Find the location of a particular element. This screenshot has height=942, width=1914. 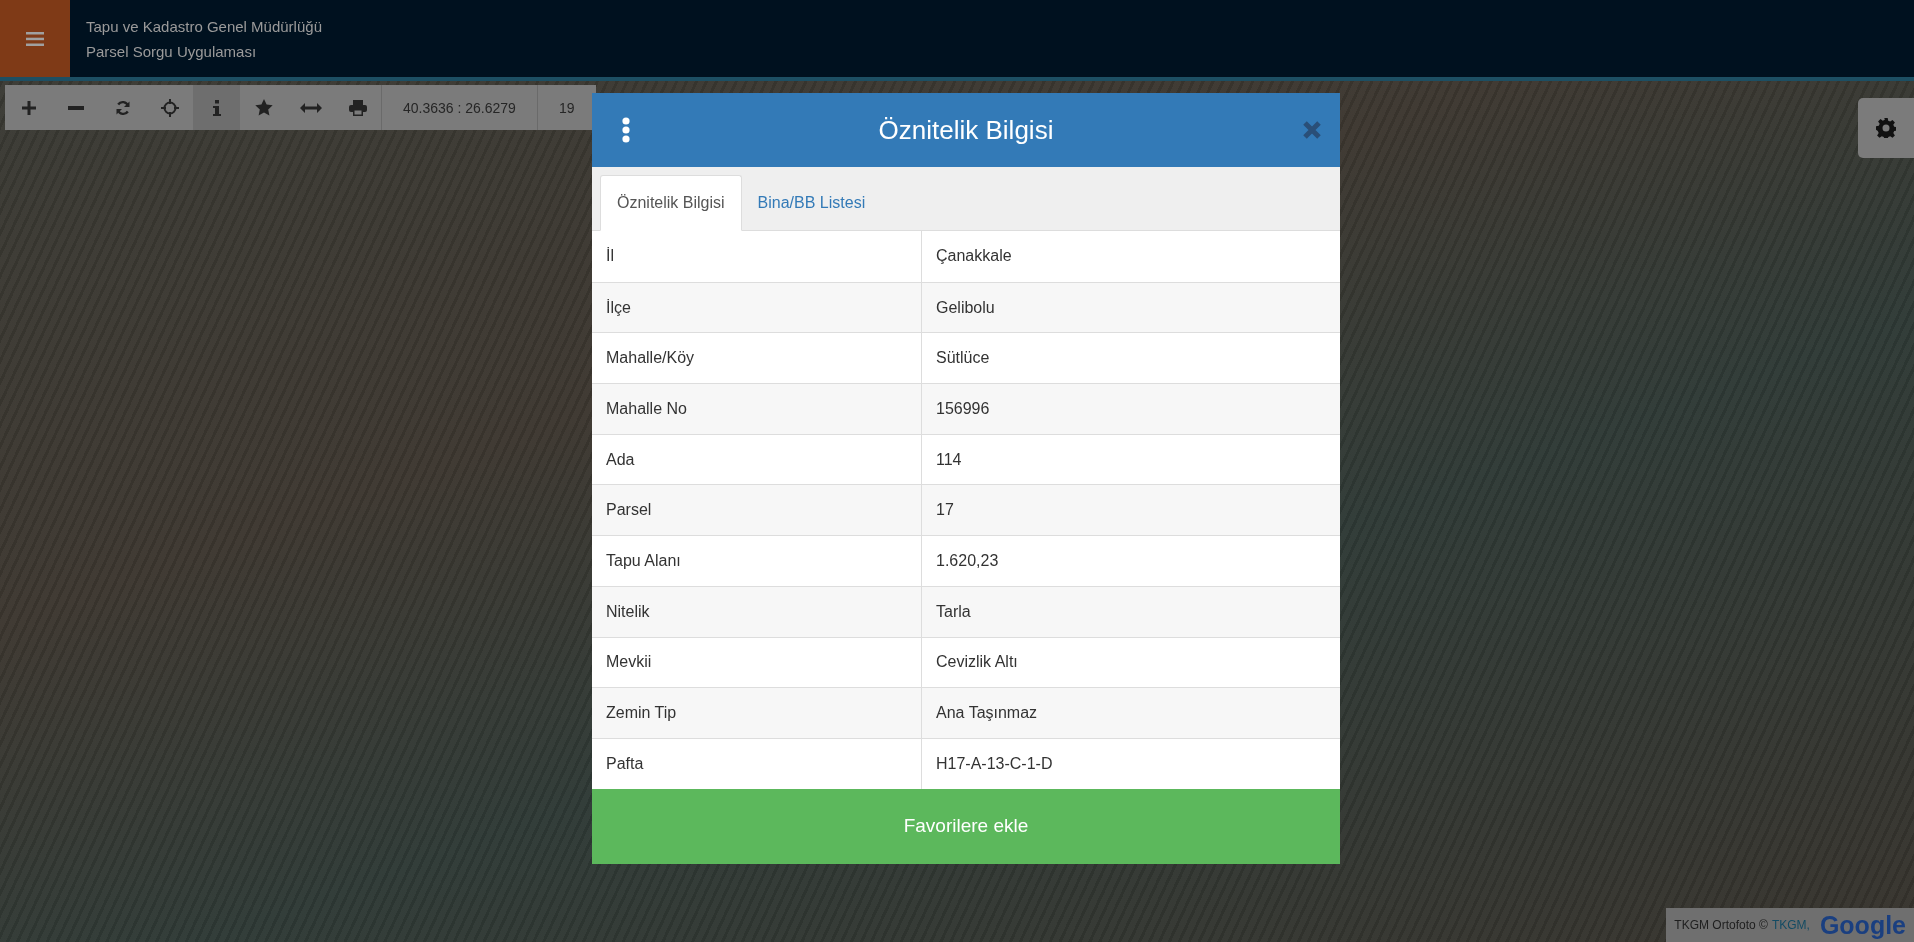

menu-icon is located at coordinates (35, 38).